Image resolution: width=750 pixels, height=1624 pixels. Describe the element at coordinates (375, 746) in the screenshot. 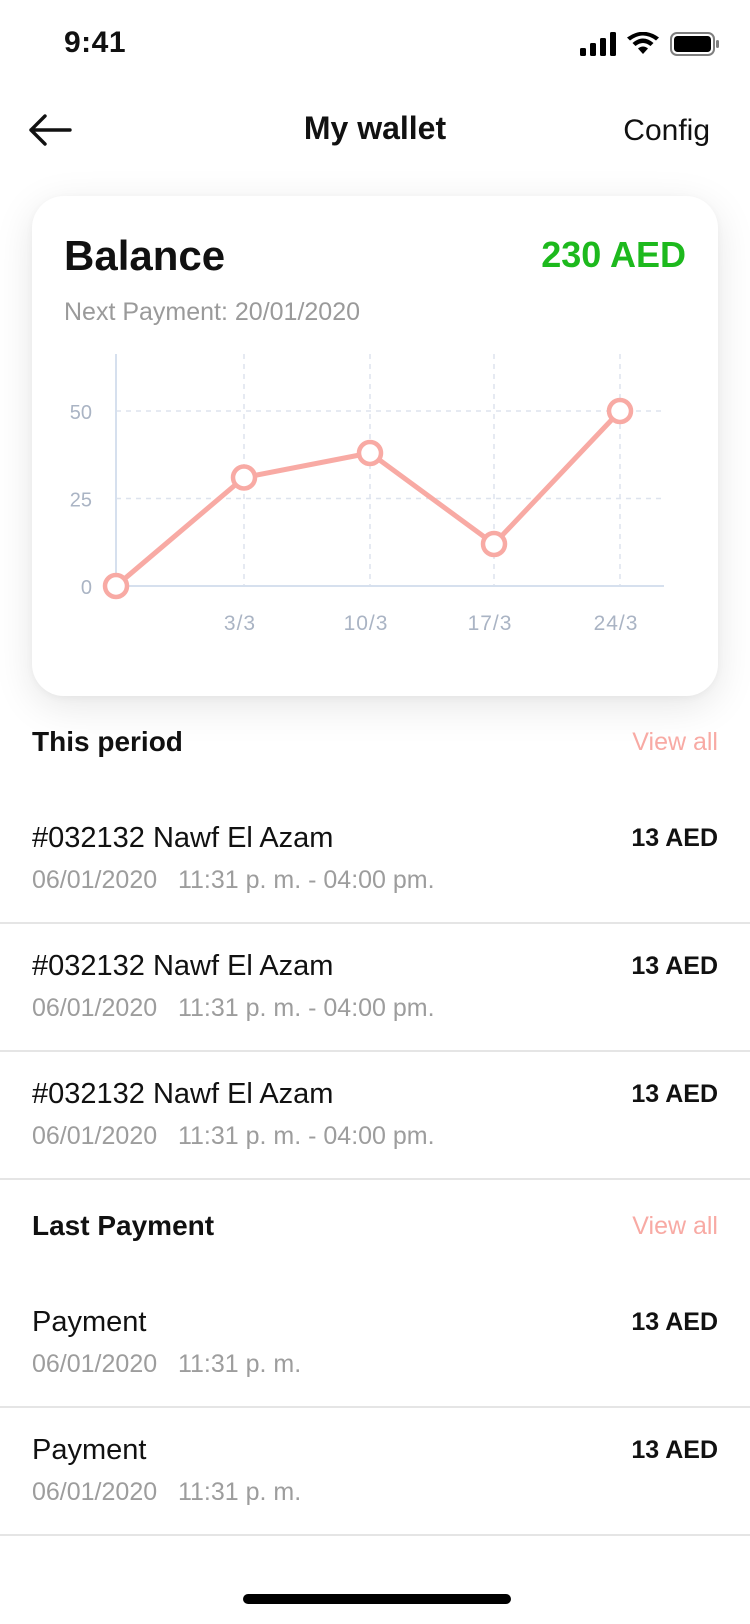

I see `this-period-header: This period View all` at that location.